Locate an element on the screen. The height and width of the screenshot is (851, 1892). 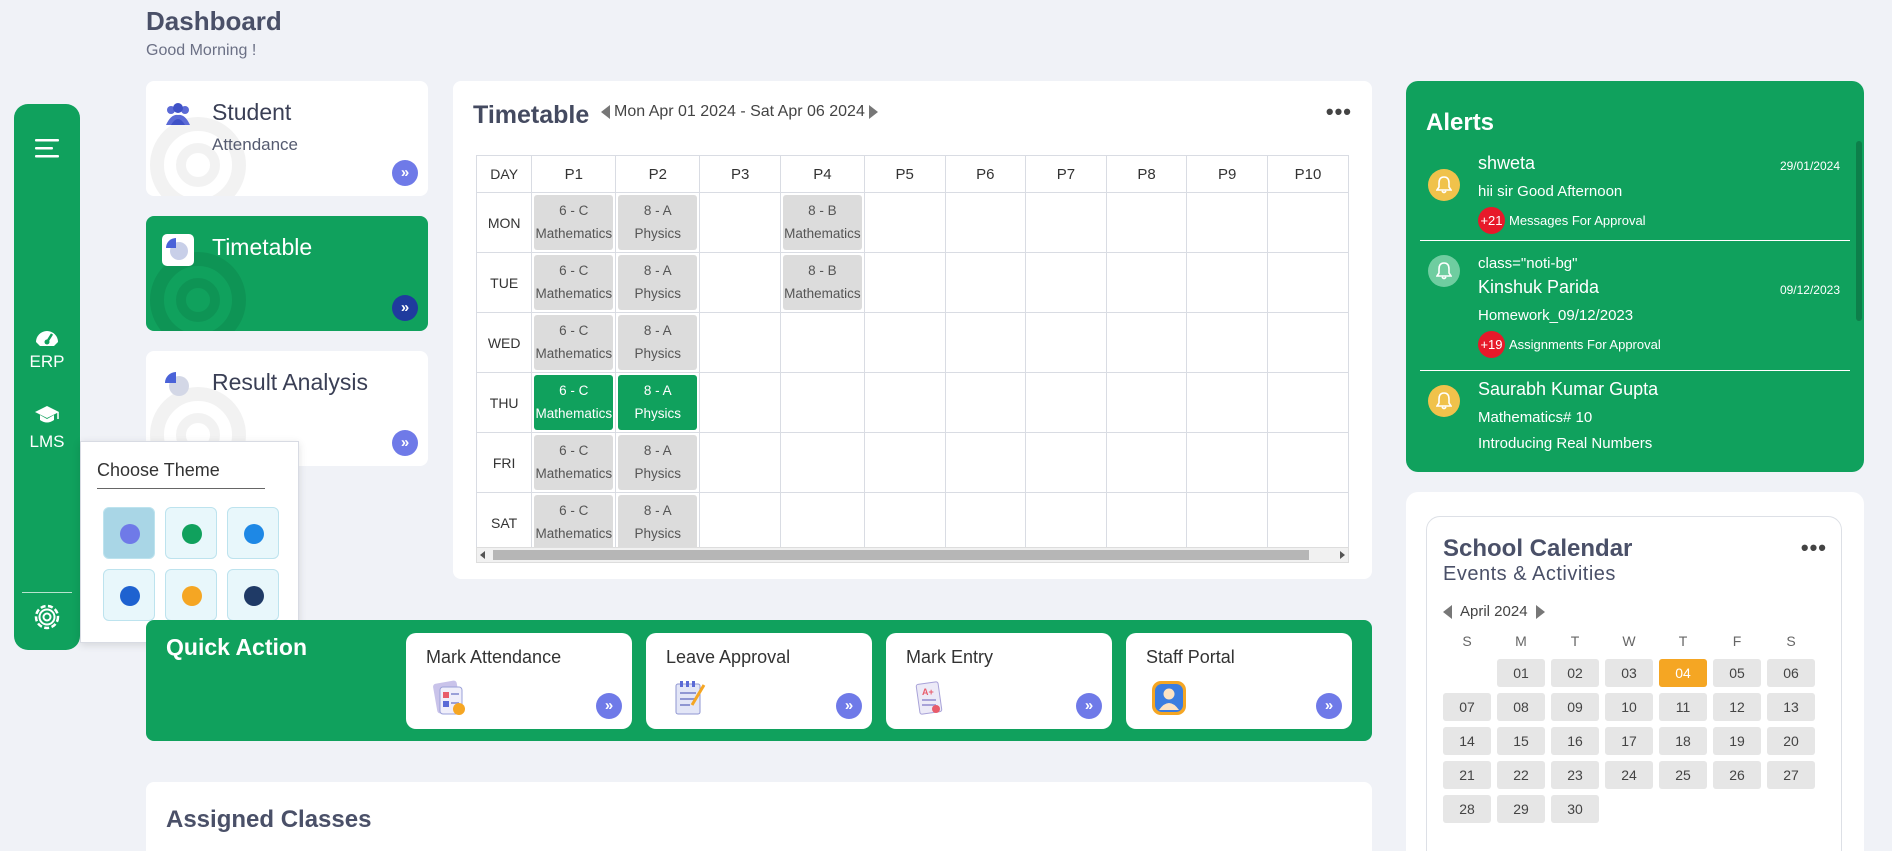
timetable-card: Timetable » is located at coordinates (287, 273).